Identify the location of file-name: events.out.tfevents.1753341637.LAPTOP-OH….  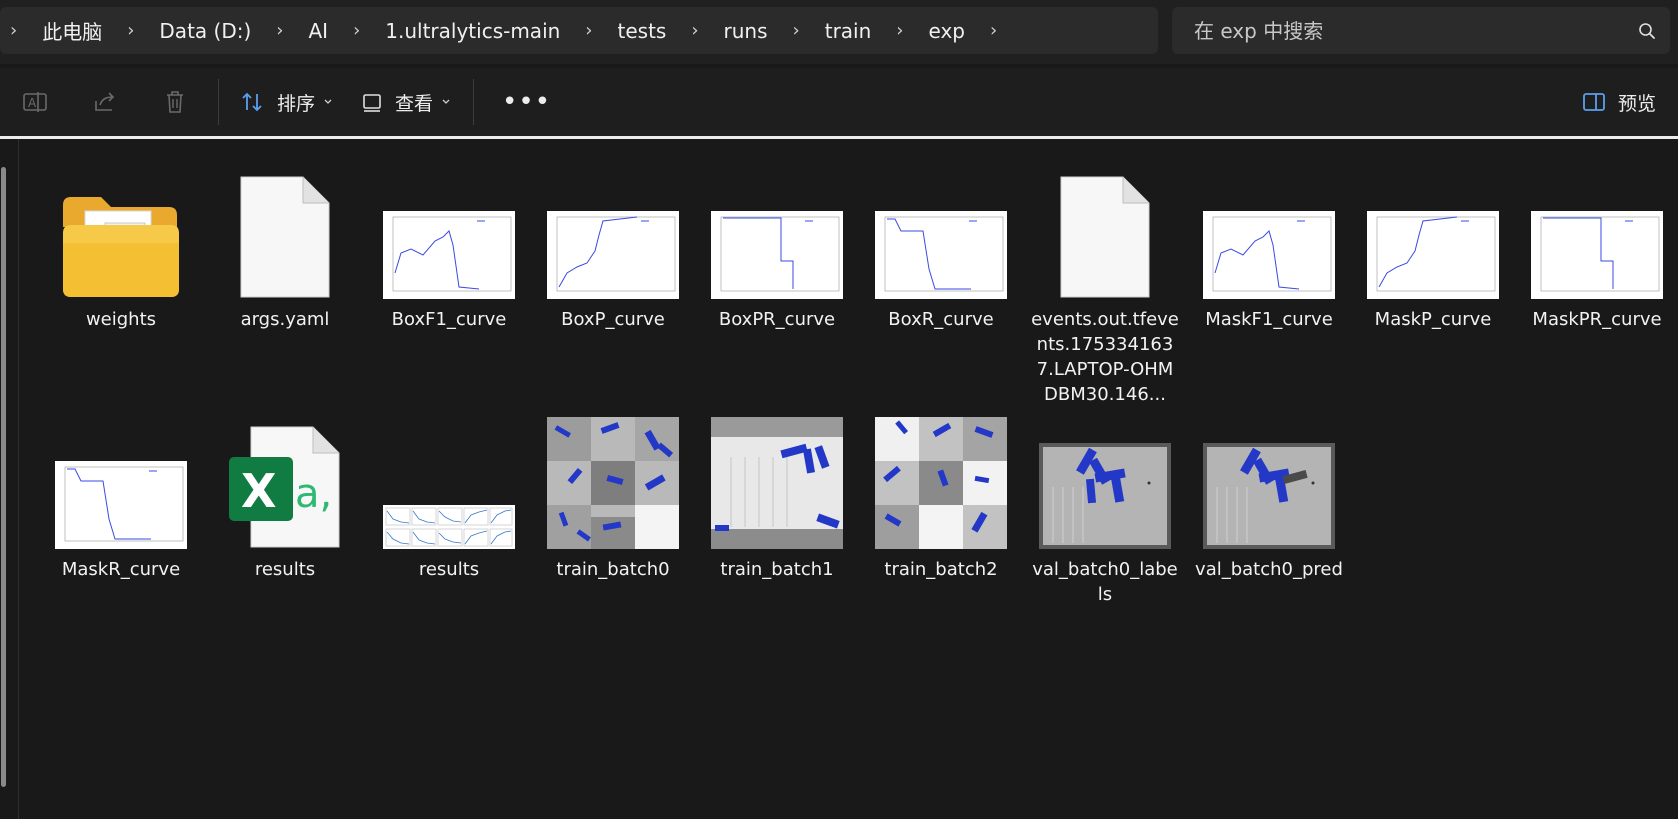
(1105, 357).